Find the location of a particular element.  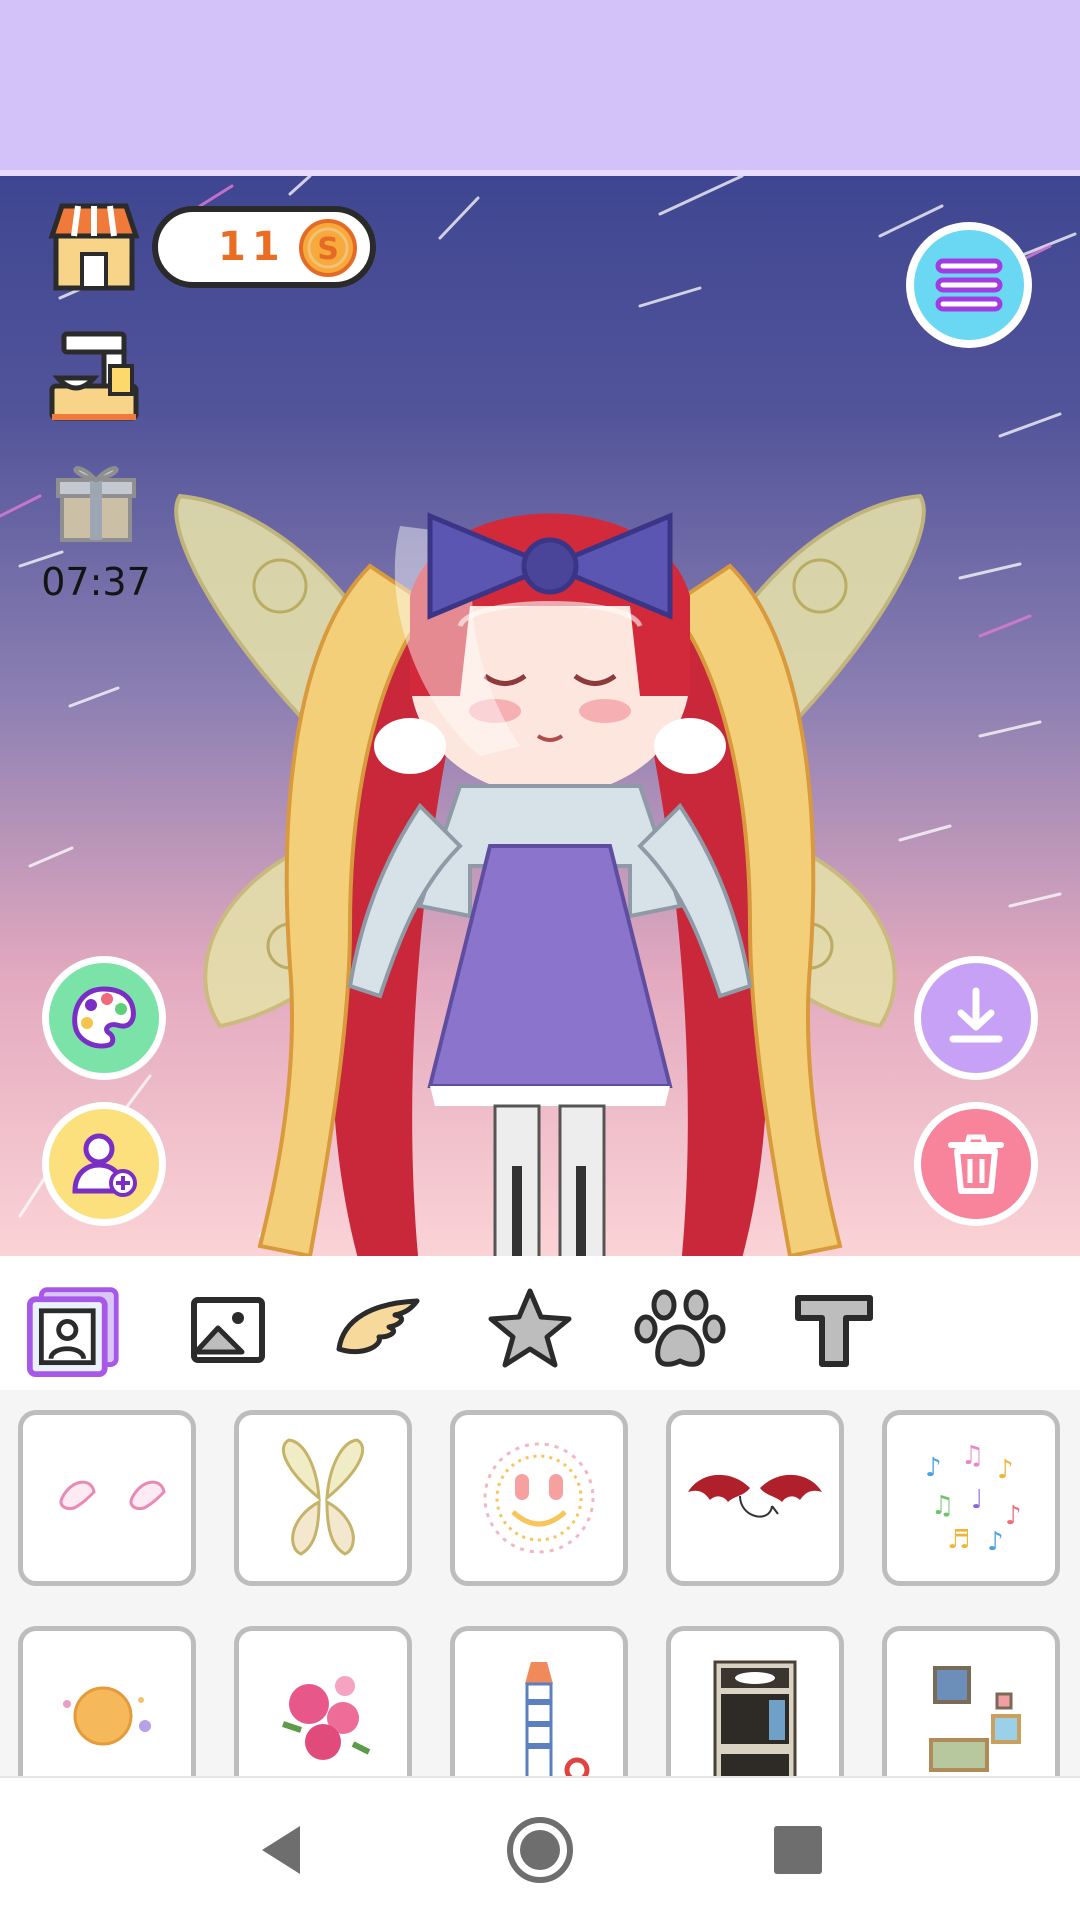

item-picture-frames is located at coordinates (971, 1701).